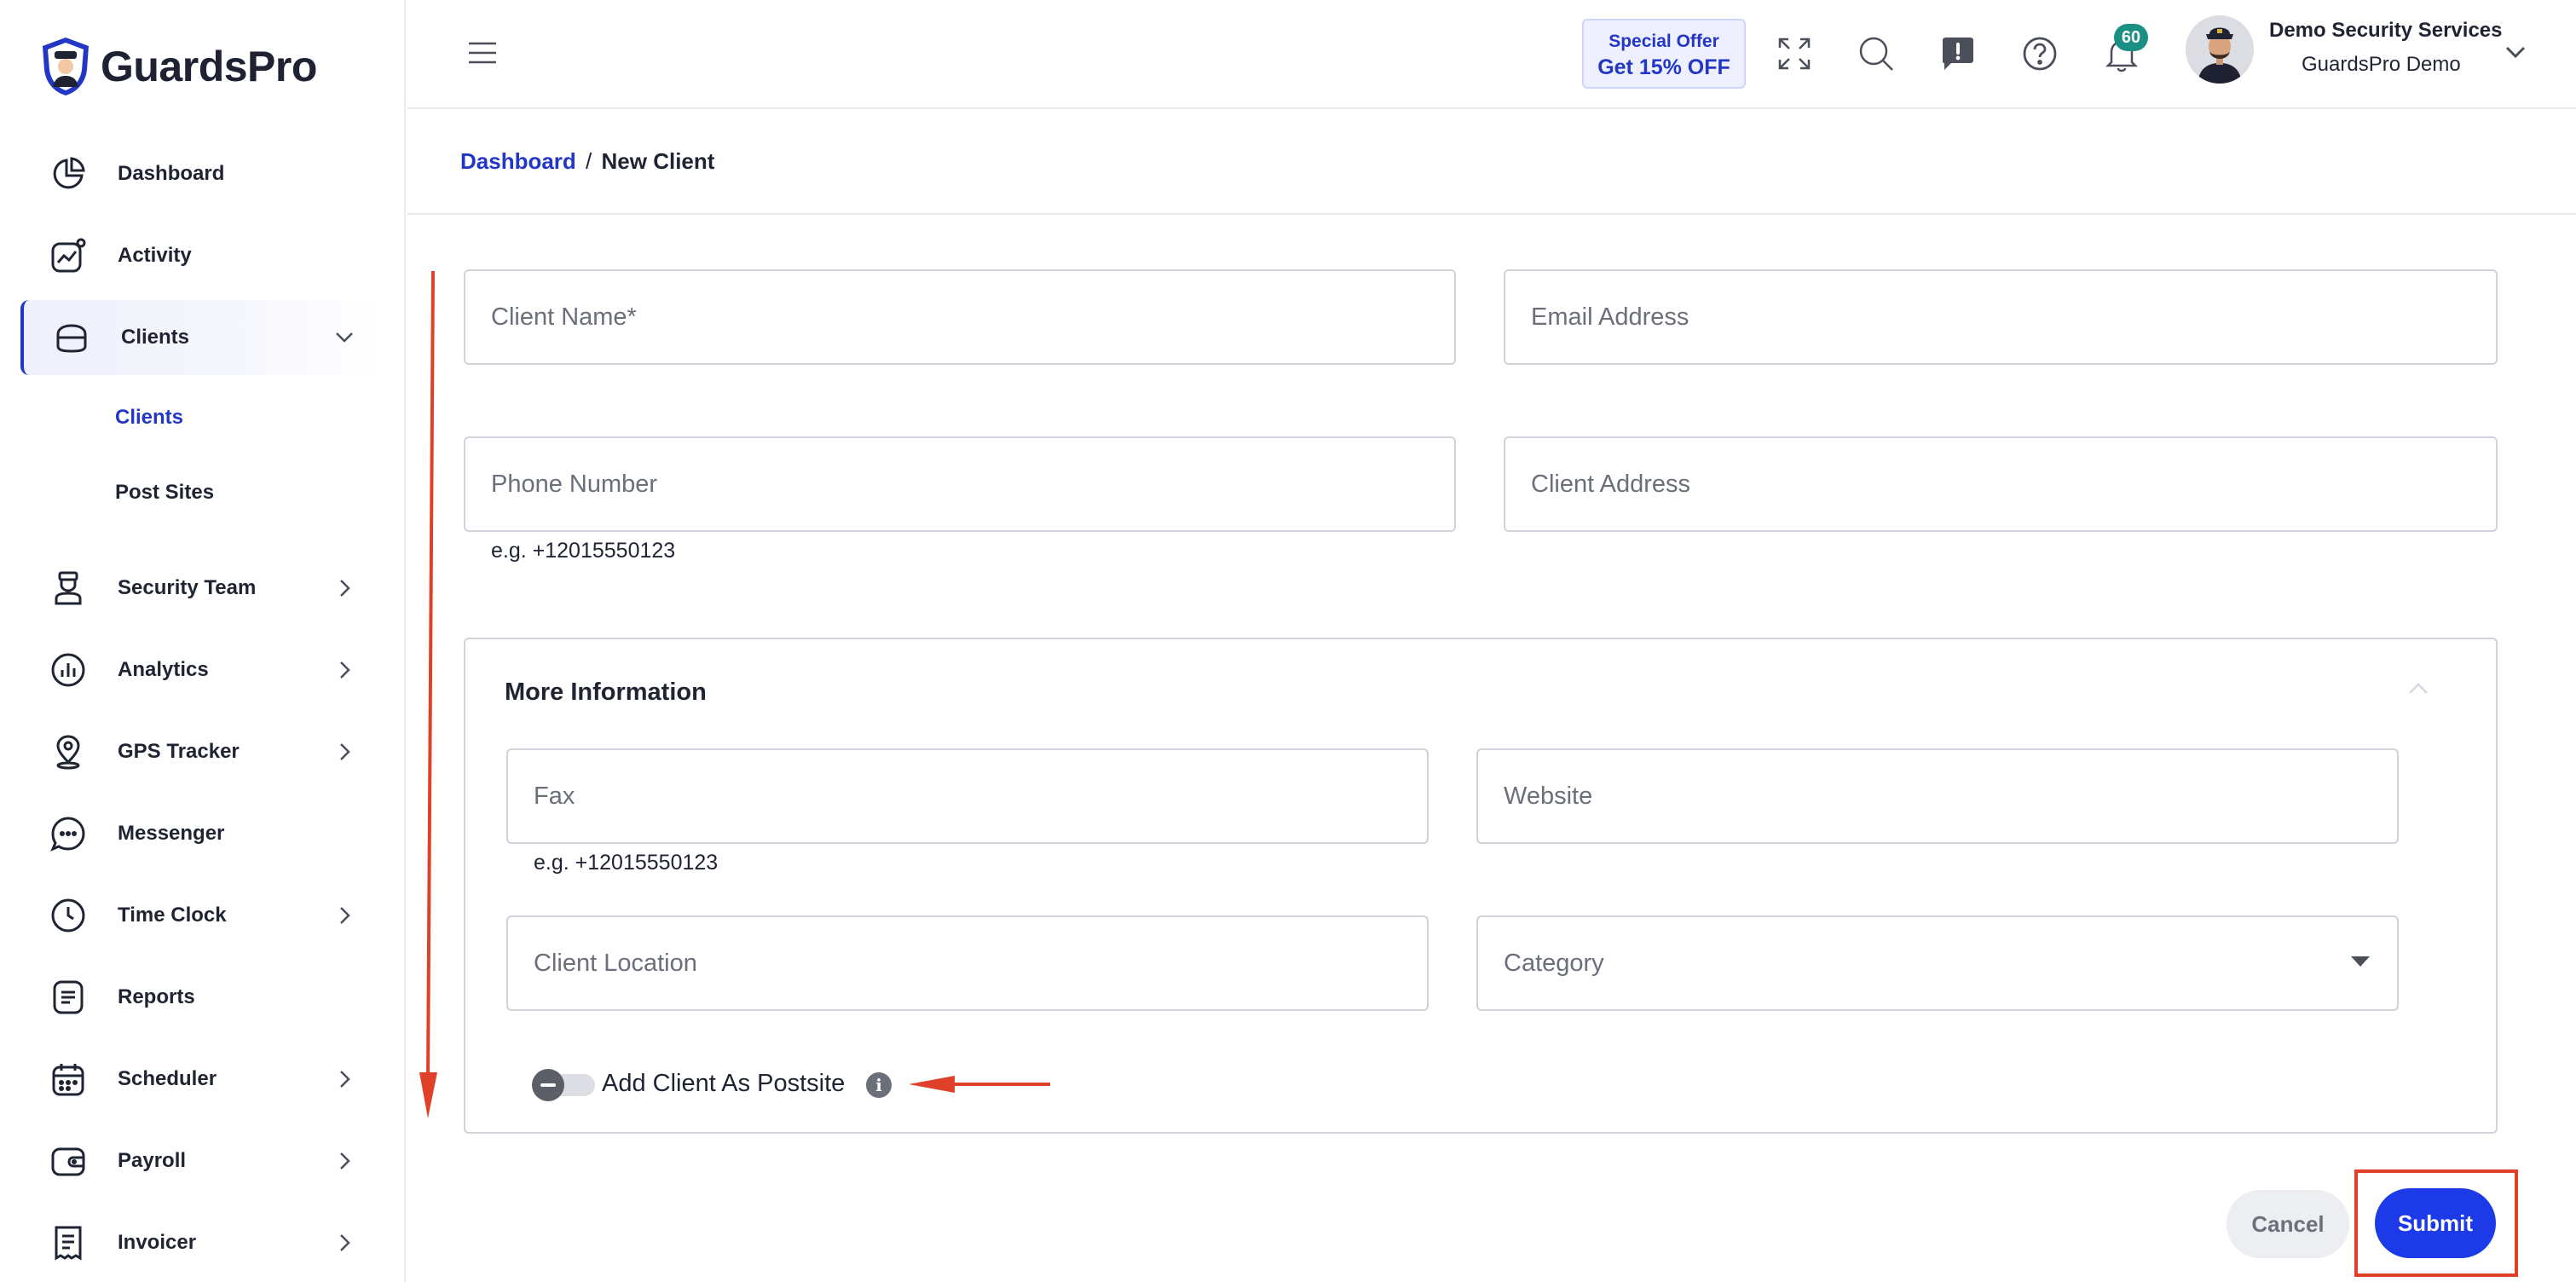  I want to click on client-address-field, so click(2001, 484).